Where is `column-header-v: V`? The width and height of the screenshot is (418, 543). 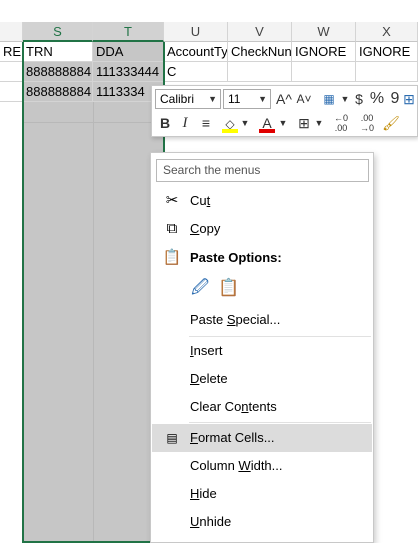 column-header-v: V is located at coordinates (260, 32).